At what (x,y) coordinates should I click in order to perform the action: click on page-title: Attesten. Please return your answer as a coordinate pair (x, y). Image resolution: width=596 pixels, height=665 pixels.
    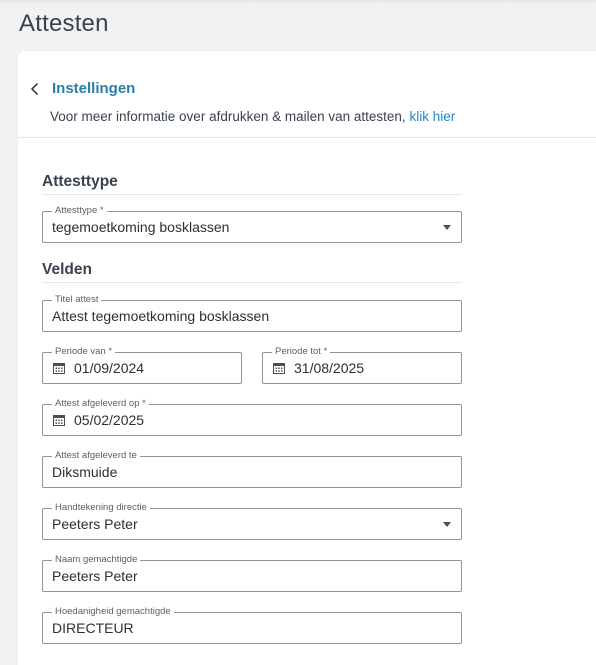
    Looking at the image, I should click on (64, 23).